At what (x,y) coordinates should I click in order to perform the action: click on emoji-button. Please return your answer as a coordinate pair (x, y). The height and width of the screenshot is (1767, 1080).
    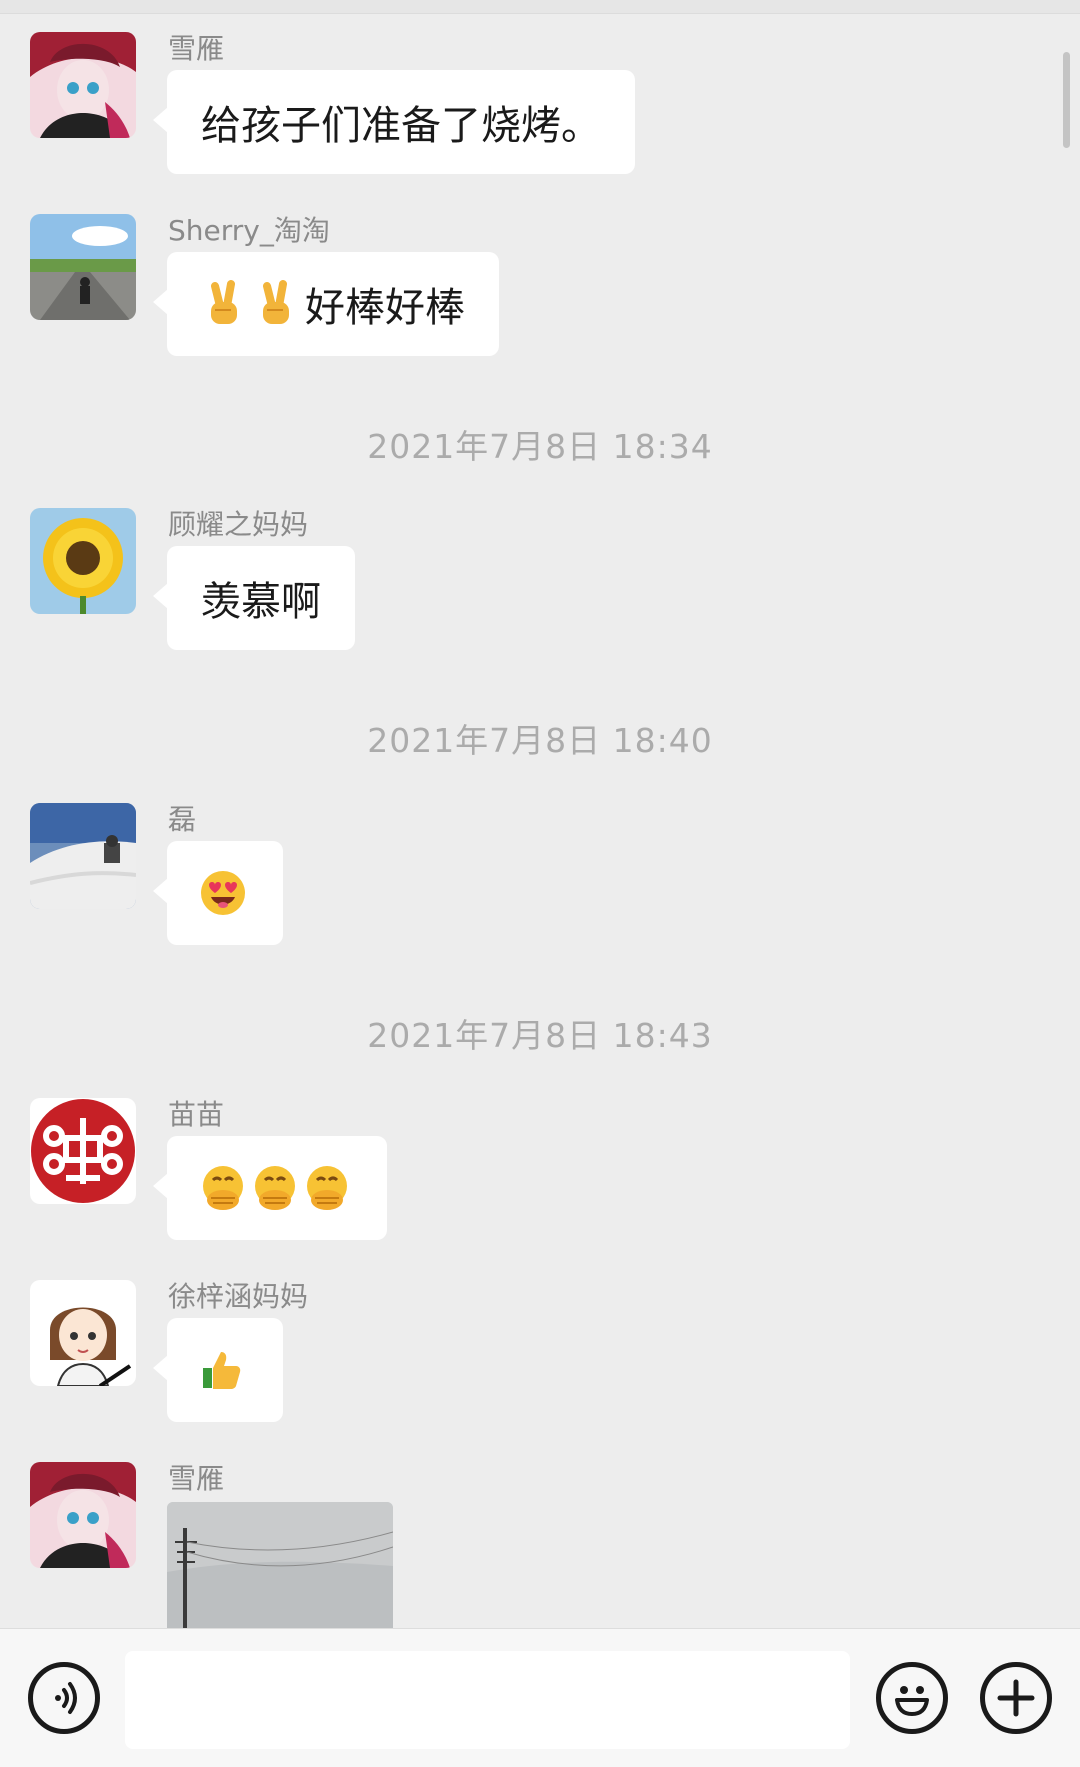
    Looking at the image, I should click on (912, 1698).